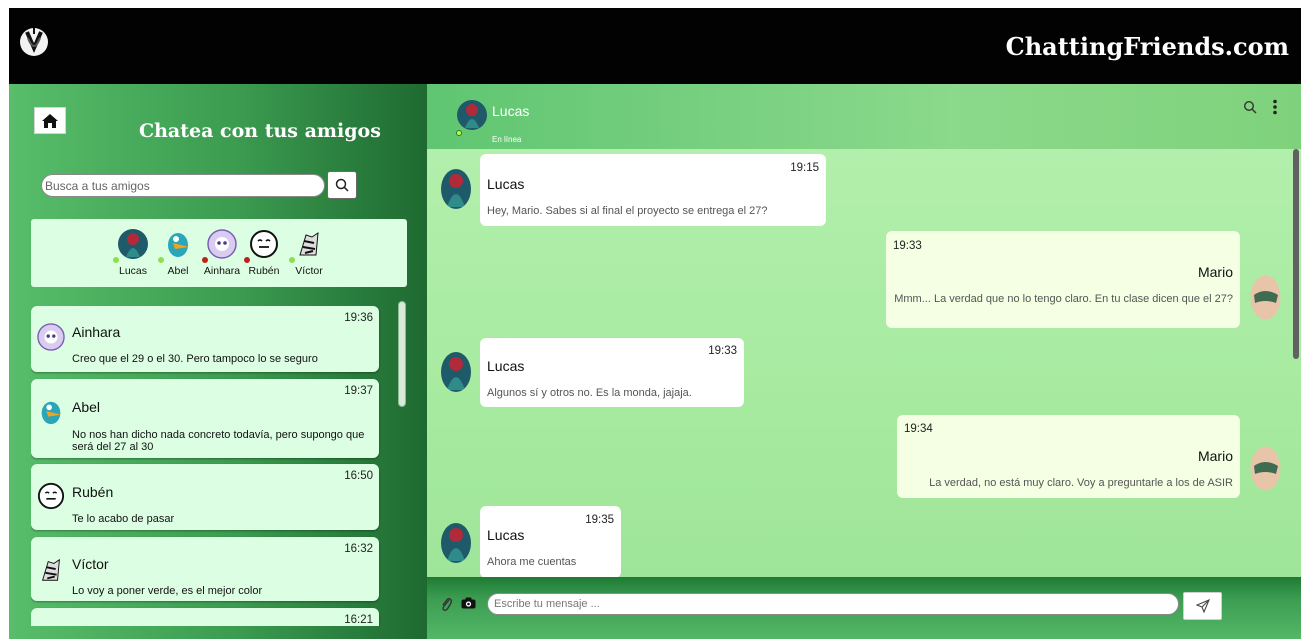 The width and height of the screenshot is (1309, 639). I want to click on chat-time: 19:36, so click(358, 318).